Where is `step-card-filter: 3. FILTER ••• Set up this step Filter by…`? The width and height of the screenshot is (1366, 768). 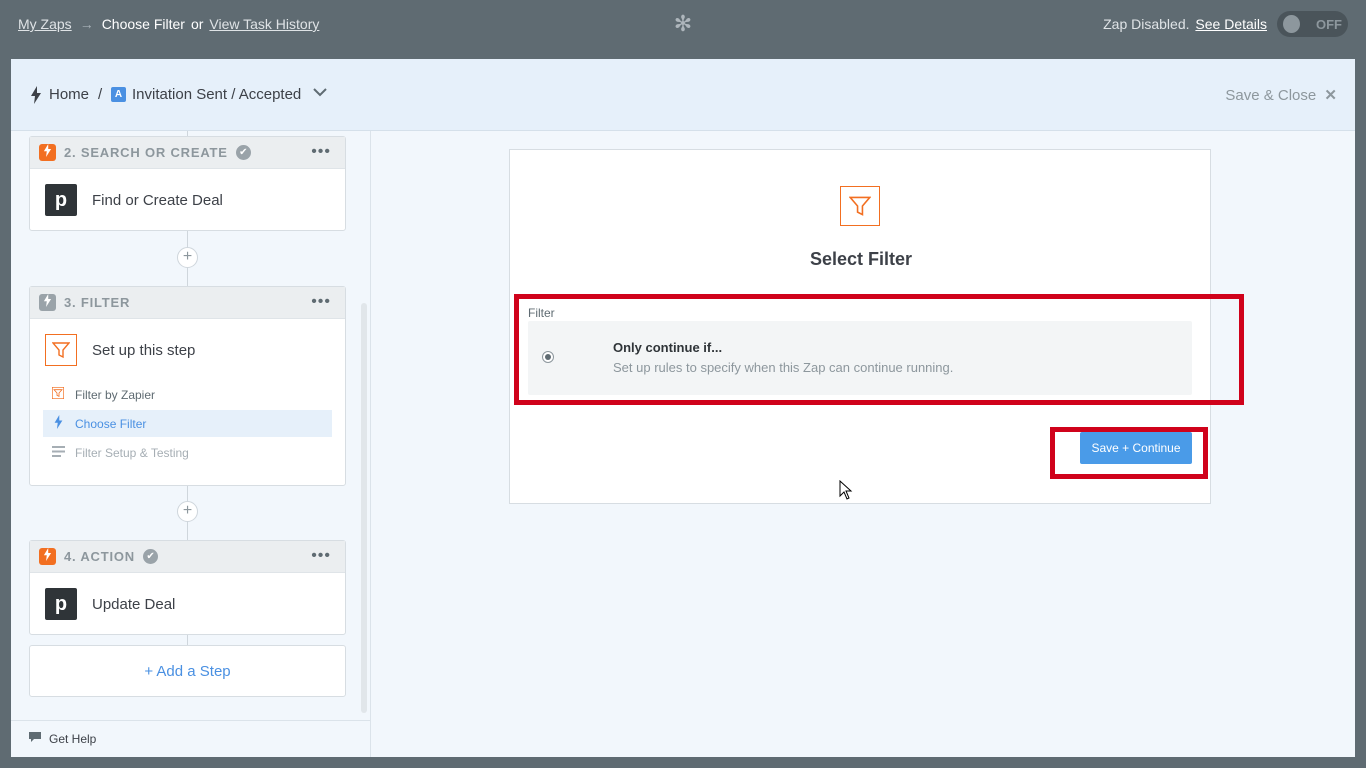 step-card-filter: 3. FILTER ••• Set up this step Filter by… is located at coordinates (187, 386).